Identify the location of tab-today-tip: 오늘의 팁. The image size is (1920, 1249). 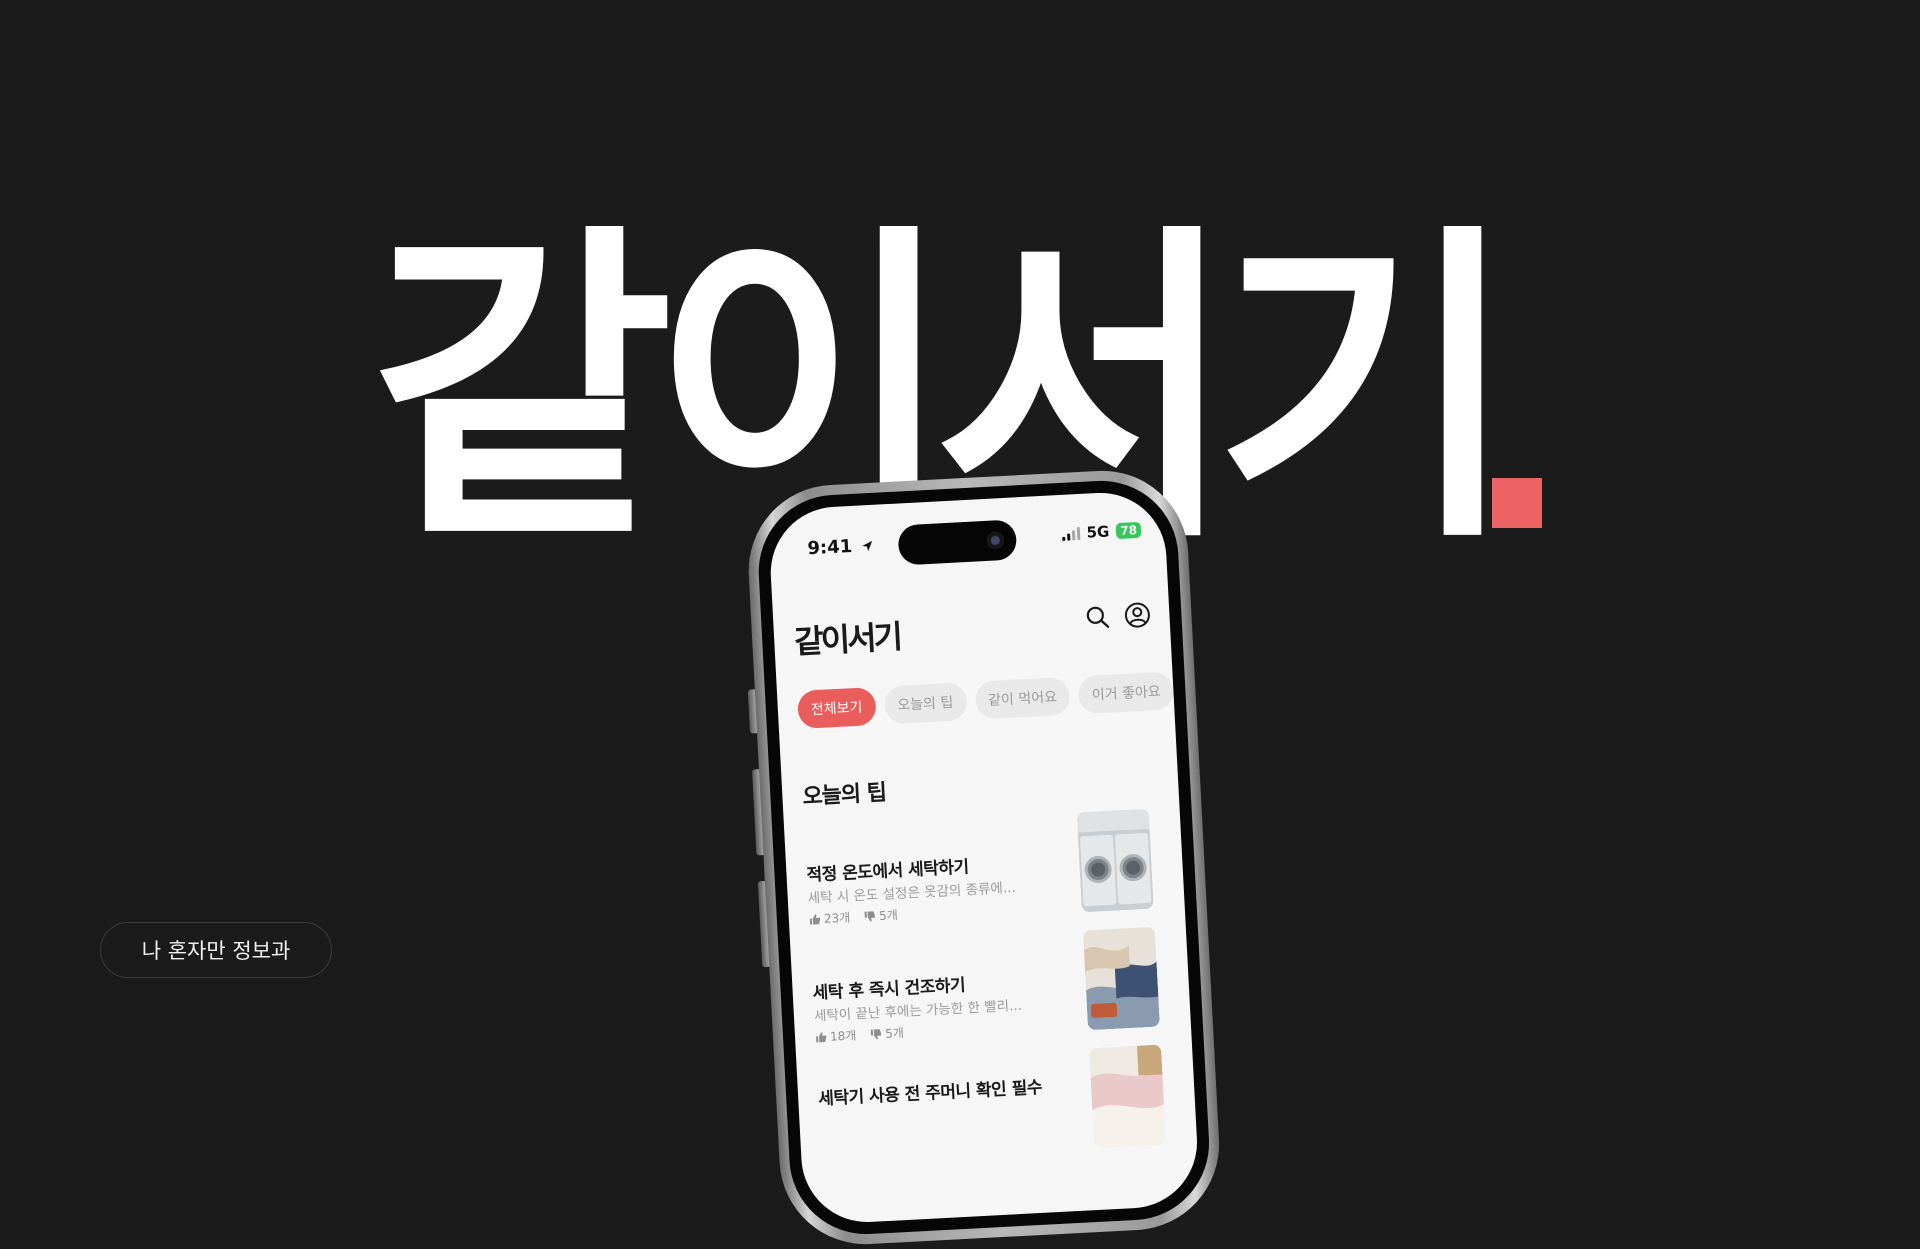
(925, 703).